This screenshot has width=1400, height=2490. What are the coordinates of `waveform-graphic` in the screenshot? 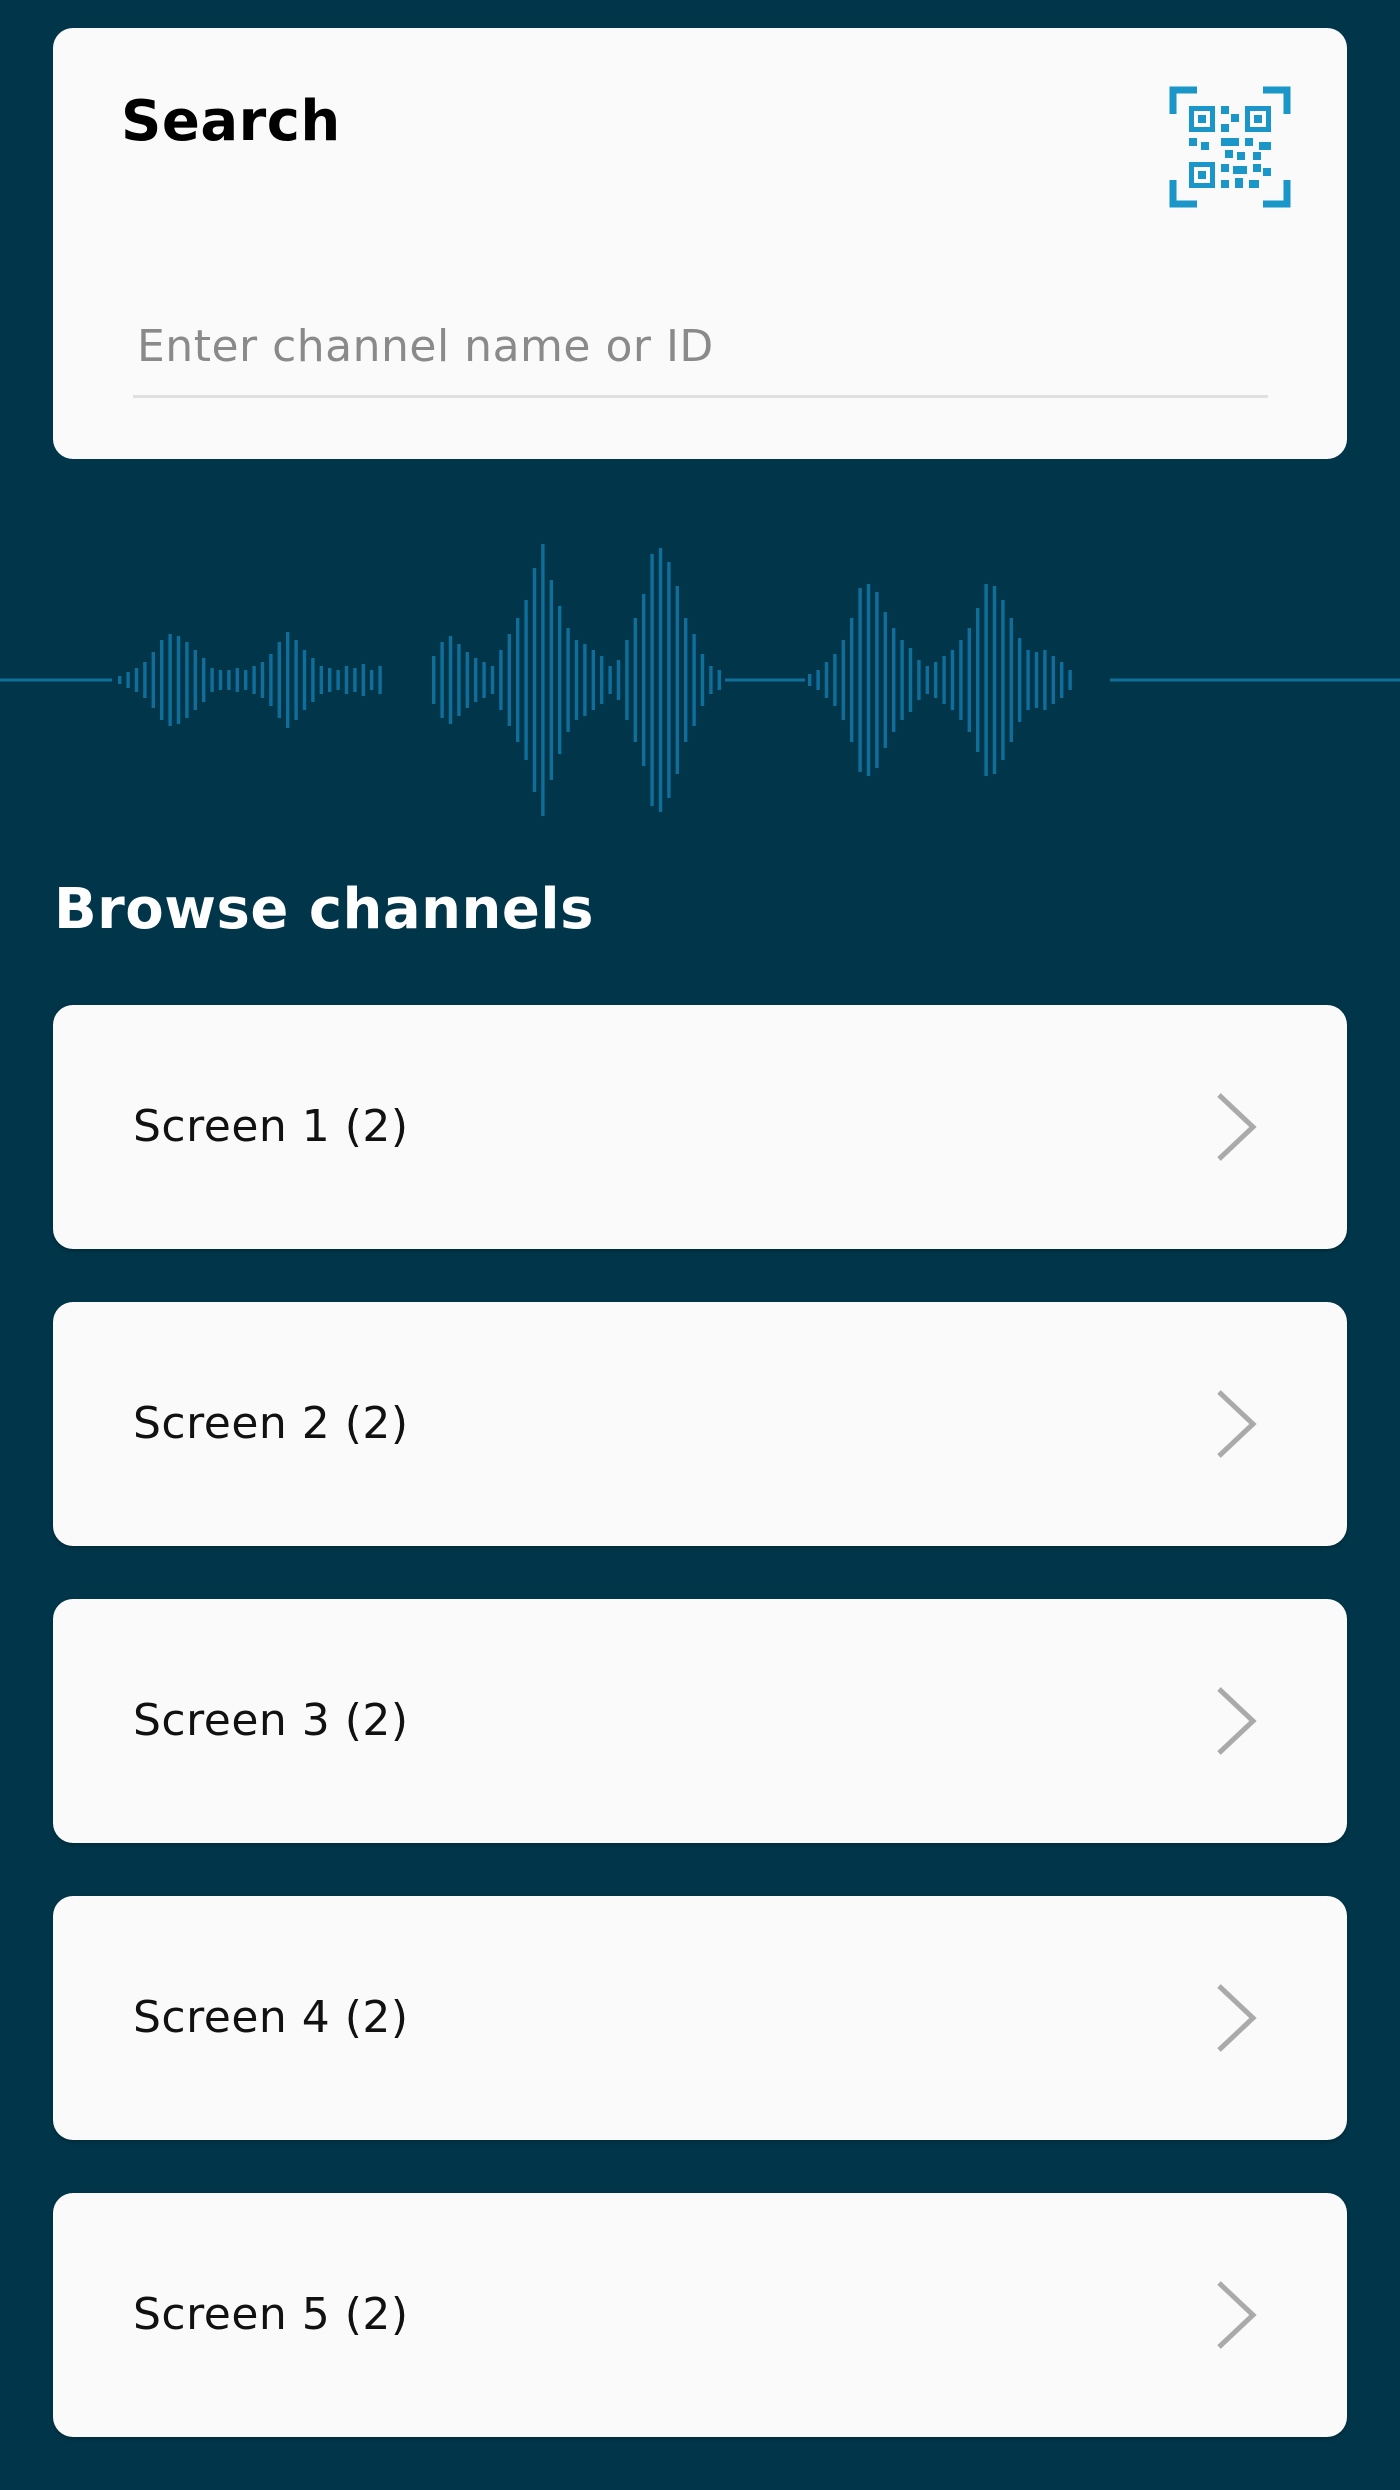 It's located at (700, 680).